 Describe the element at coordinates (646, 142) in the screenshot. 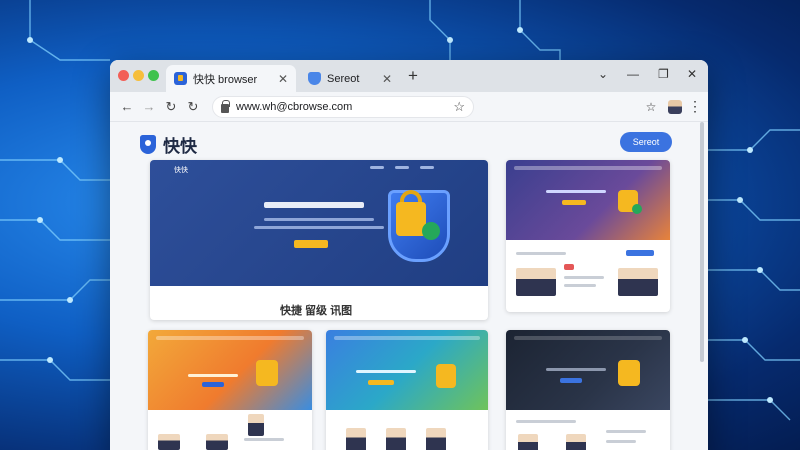

I see `sereot-button: Sereot` at that location.